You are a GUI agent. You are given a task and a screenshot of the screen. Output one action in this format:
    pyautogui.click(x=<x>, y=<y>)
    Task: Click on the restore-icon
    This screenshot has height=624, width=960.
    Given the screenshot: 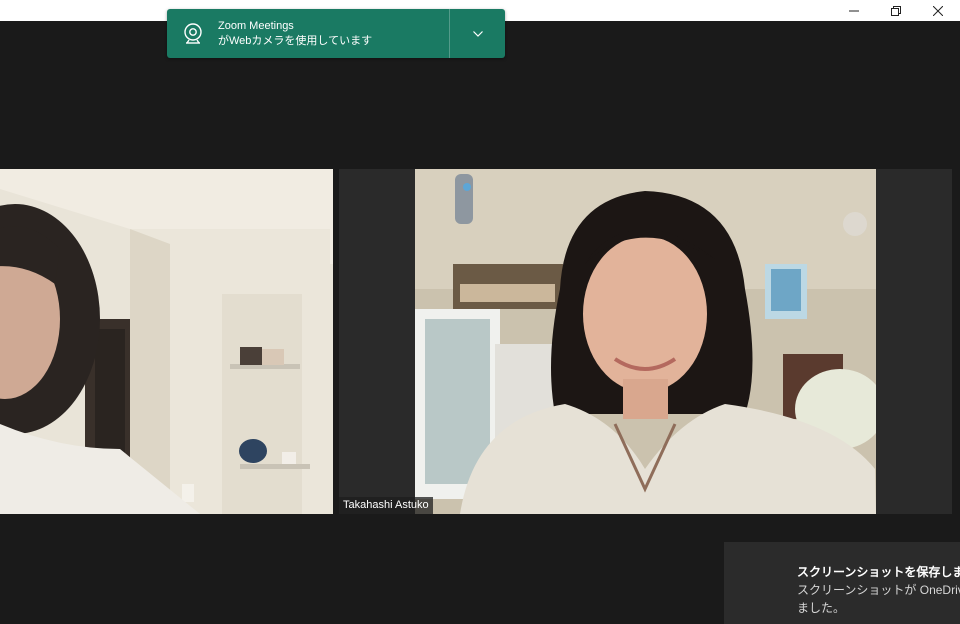 What is the action you would take?
    pyautogui.click(x=896, y=10)
    